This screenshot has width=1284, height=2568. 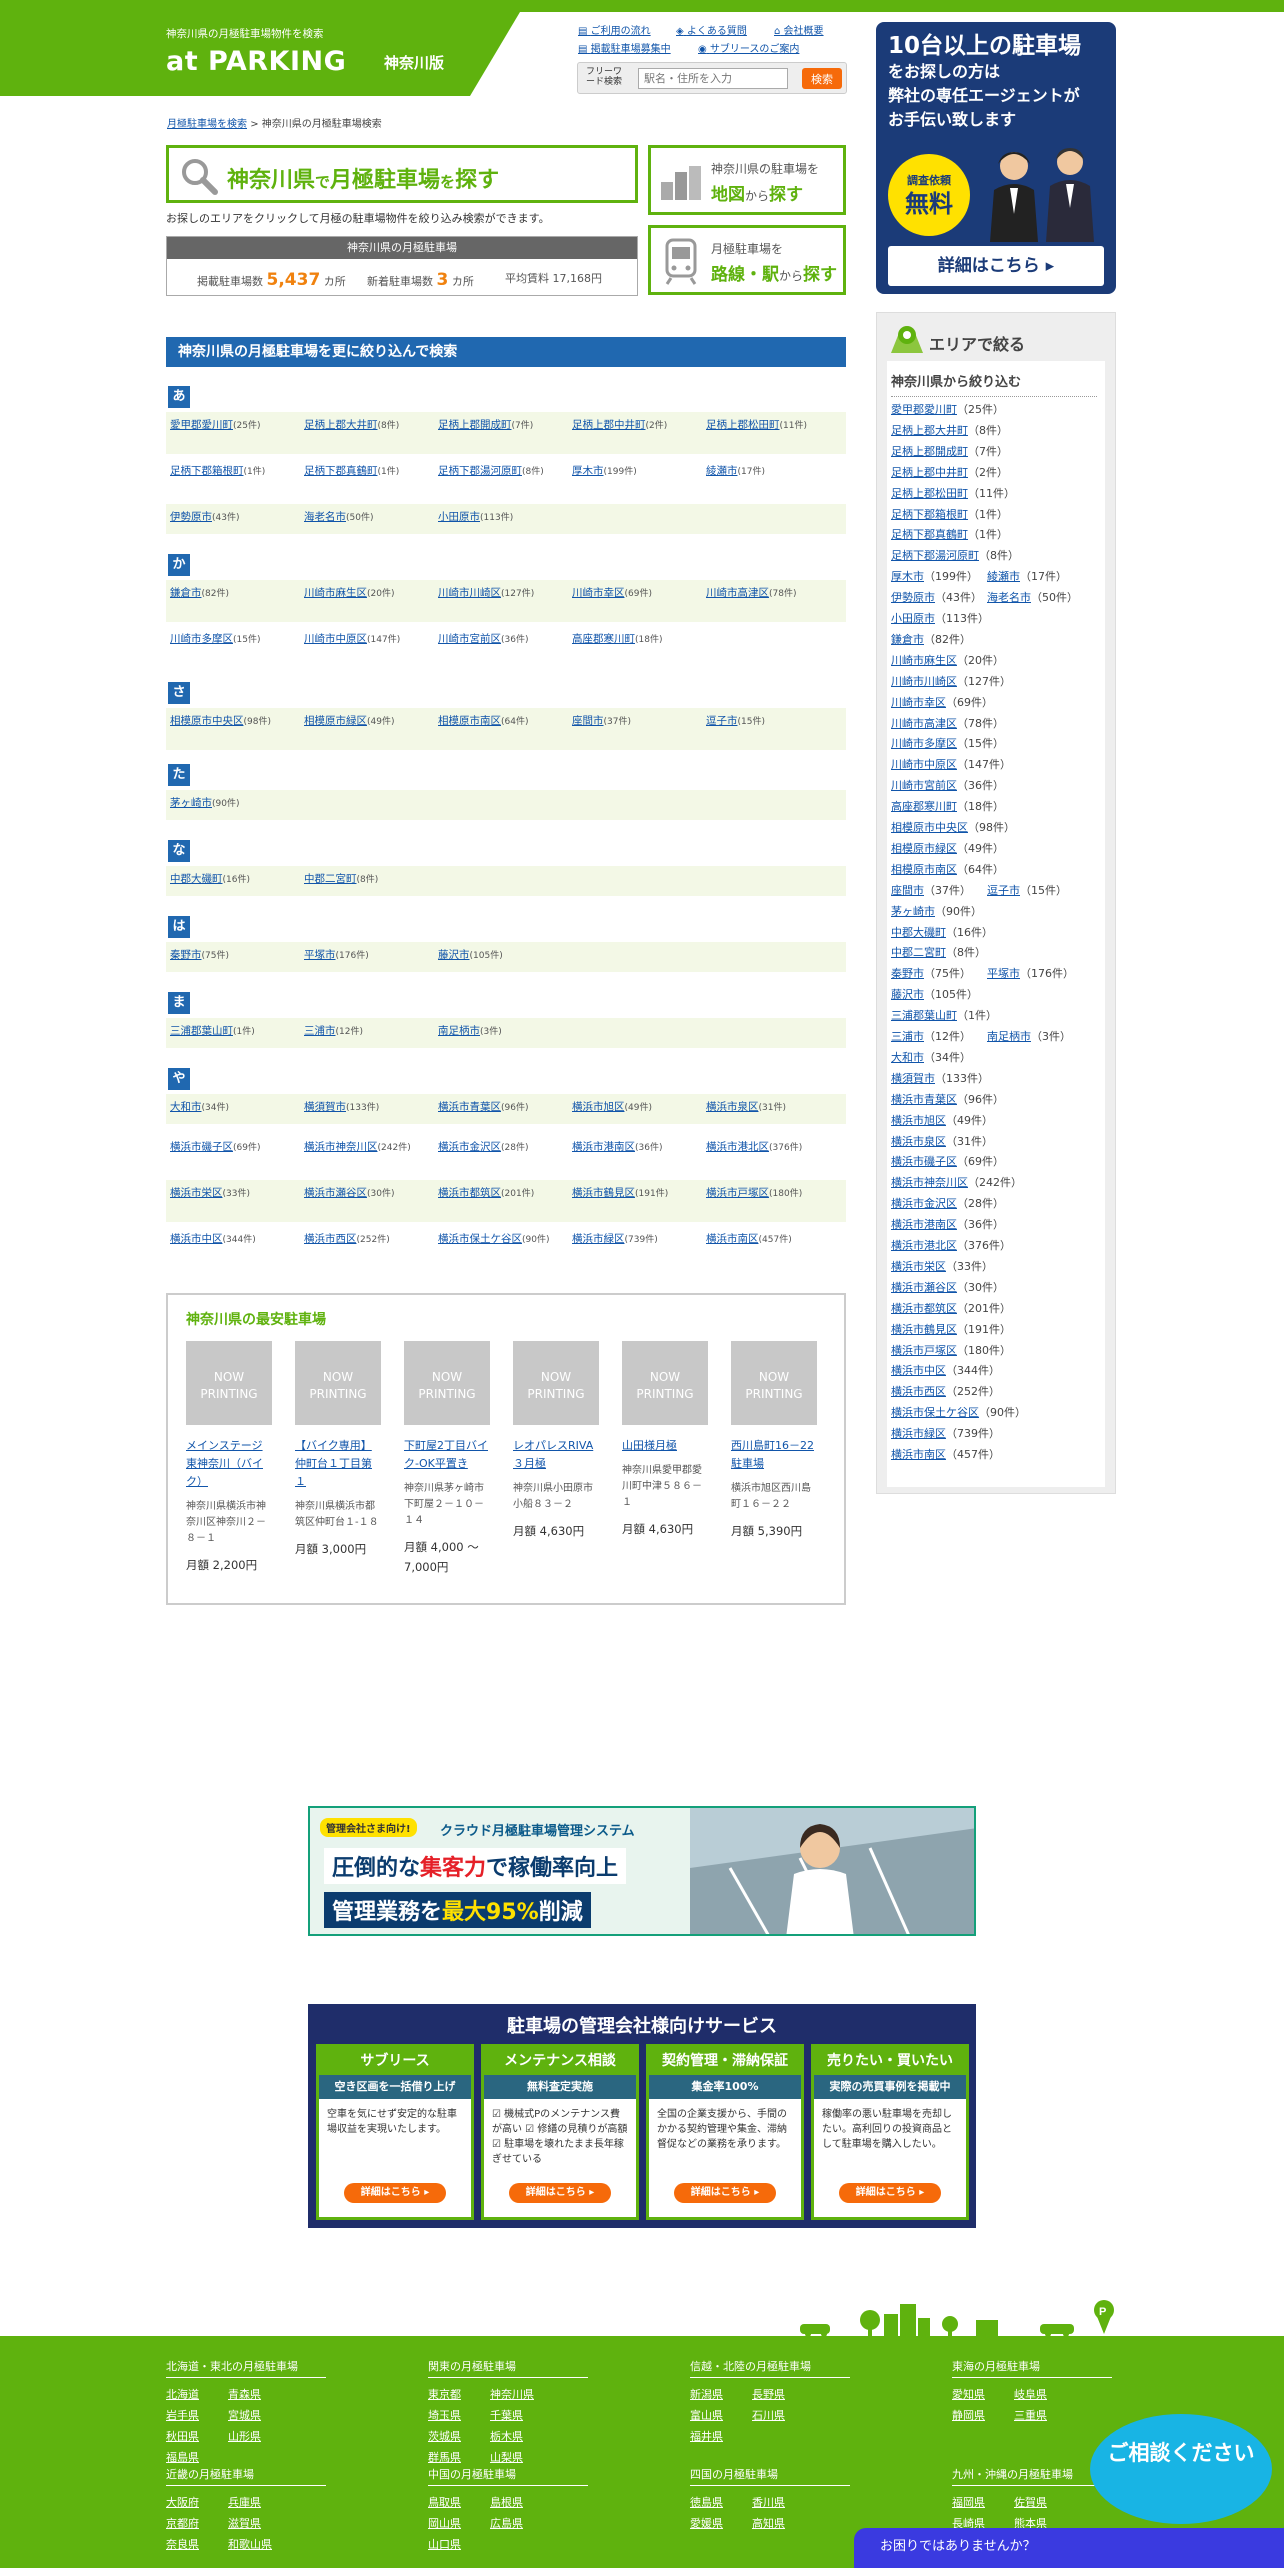 I want to click on sidebar-area-link: 南足柄市, so click(x=1009, y=1036).